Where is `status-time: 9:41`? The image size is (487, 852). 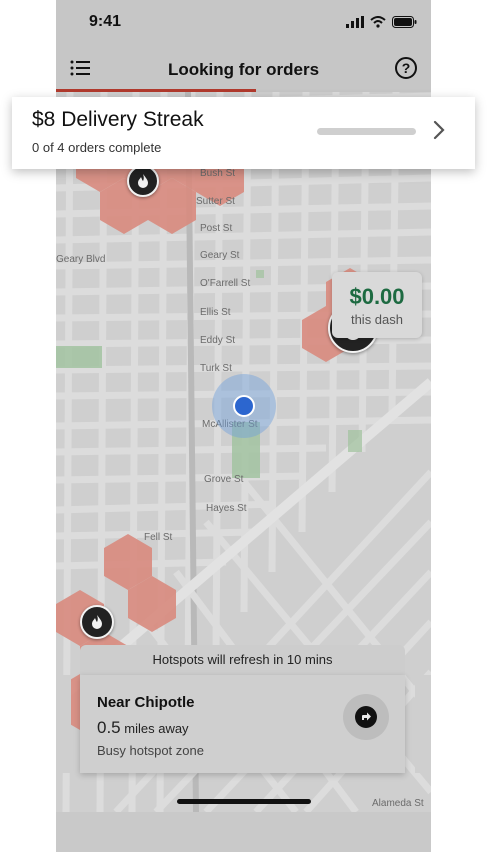
status-time: 9:41 is located at coordinates (105, 21).